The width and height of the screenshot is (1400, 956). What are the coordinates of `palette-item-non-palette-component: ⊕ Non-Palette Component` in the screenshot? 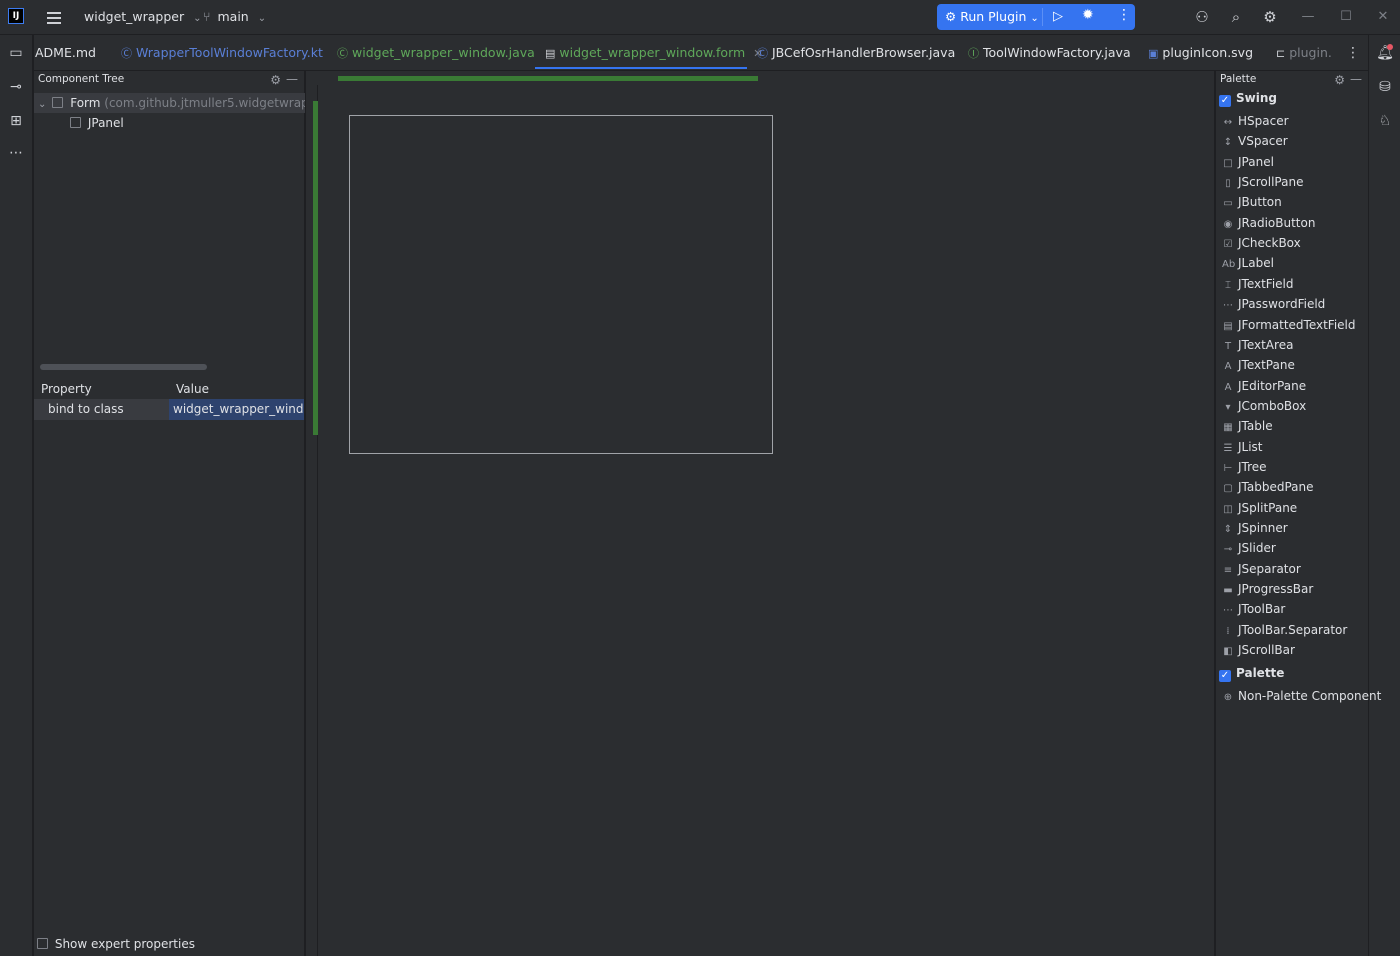 It's located at (1302, 696).